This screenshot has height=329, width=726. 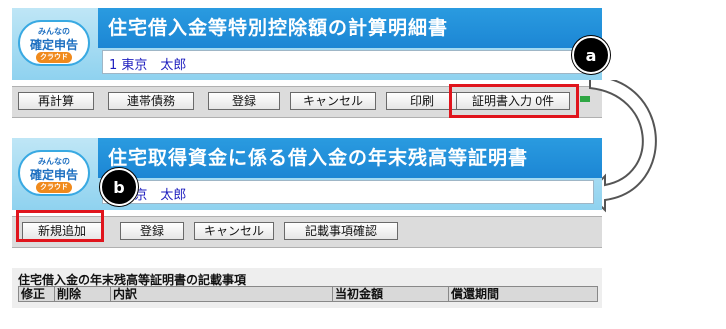 What do you see at coordinates (222, 294) in the screenshot?
I see `column-header-breakdown: 内訳` at bounding box center [222, 294].